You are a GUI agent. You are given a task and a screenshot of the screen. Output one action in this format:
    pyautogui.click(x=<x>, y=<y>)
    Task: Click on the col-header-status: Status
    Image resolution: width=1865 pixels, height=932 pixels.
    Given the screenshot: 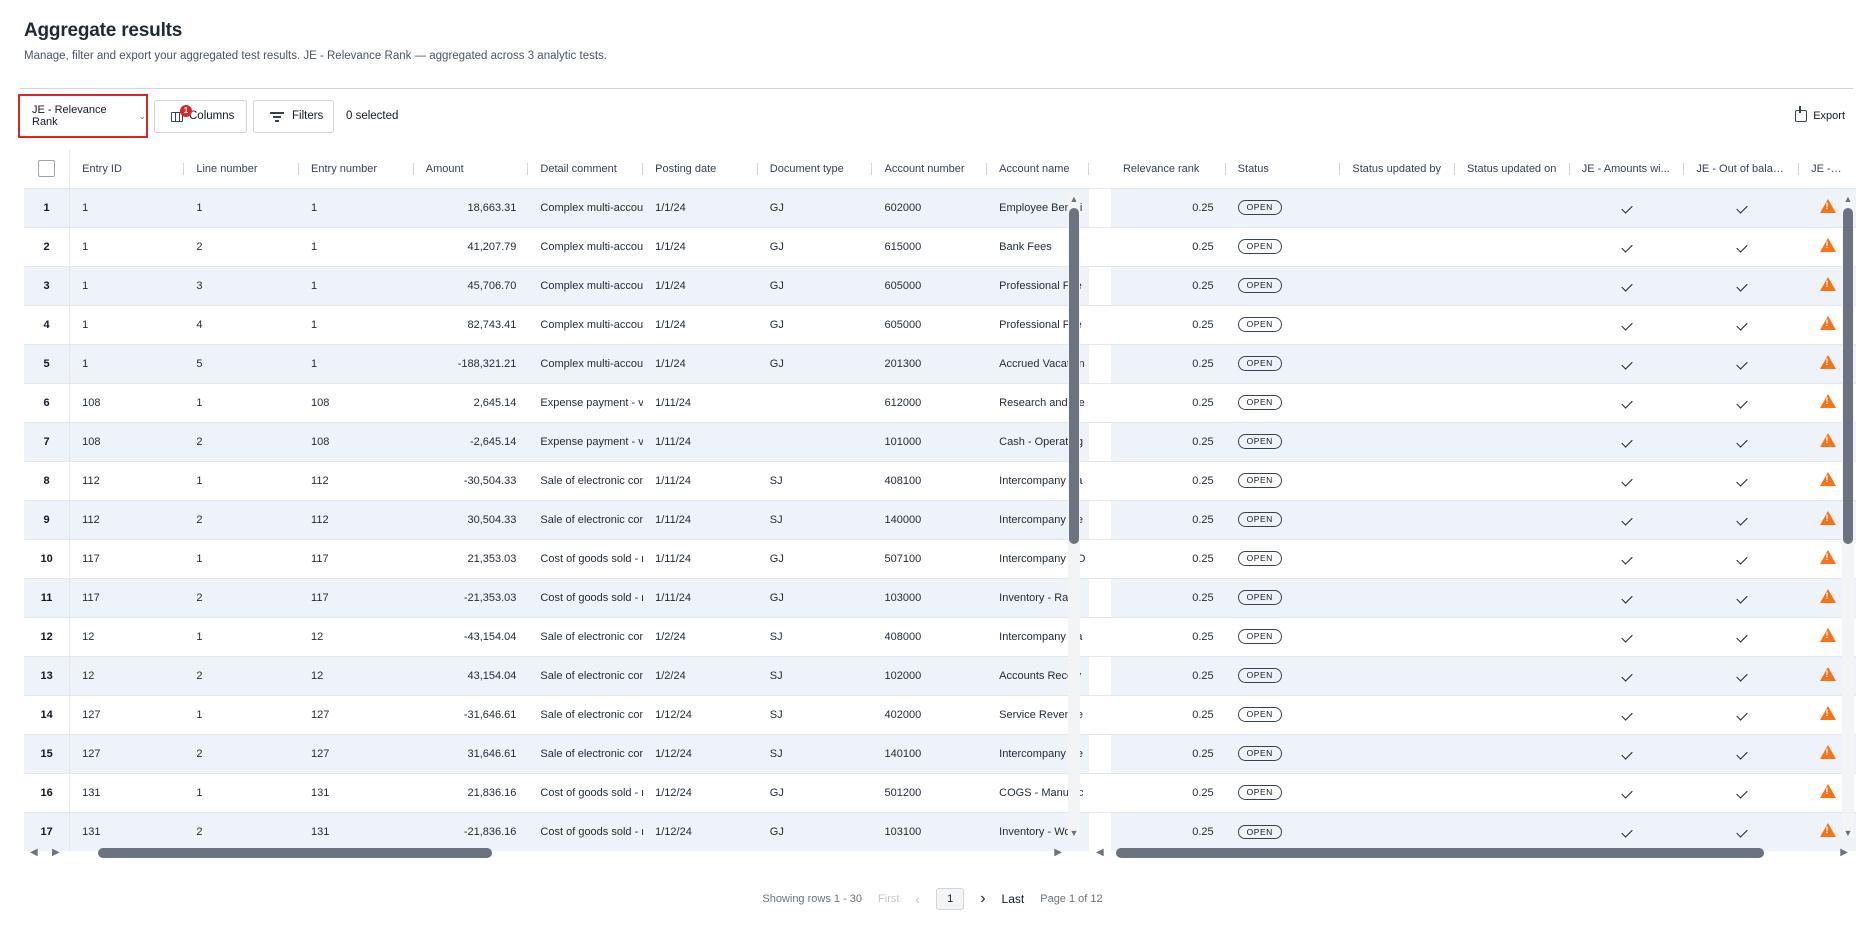 What is the action you would take?
    pyautogui.click(x=1283, y=169)
    